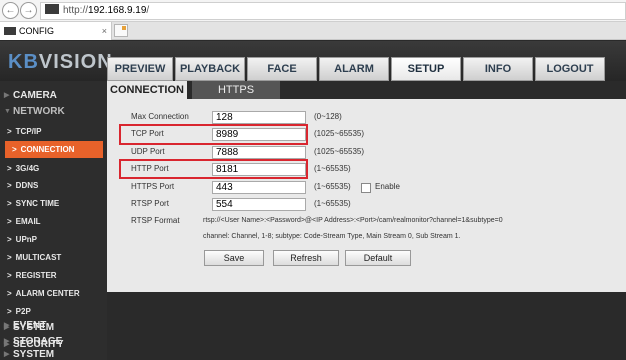 This screenshot has height=360, width=626. Describe the element at coordinates (150, 203) in the screenshot. I see `rtsp-port-label: RTSP Port` at that location.